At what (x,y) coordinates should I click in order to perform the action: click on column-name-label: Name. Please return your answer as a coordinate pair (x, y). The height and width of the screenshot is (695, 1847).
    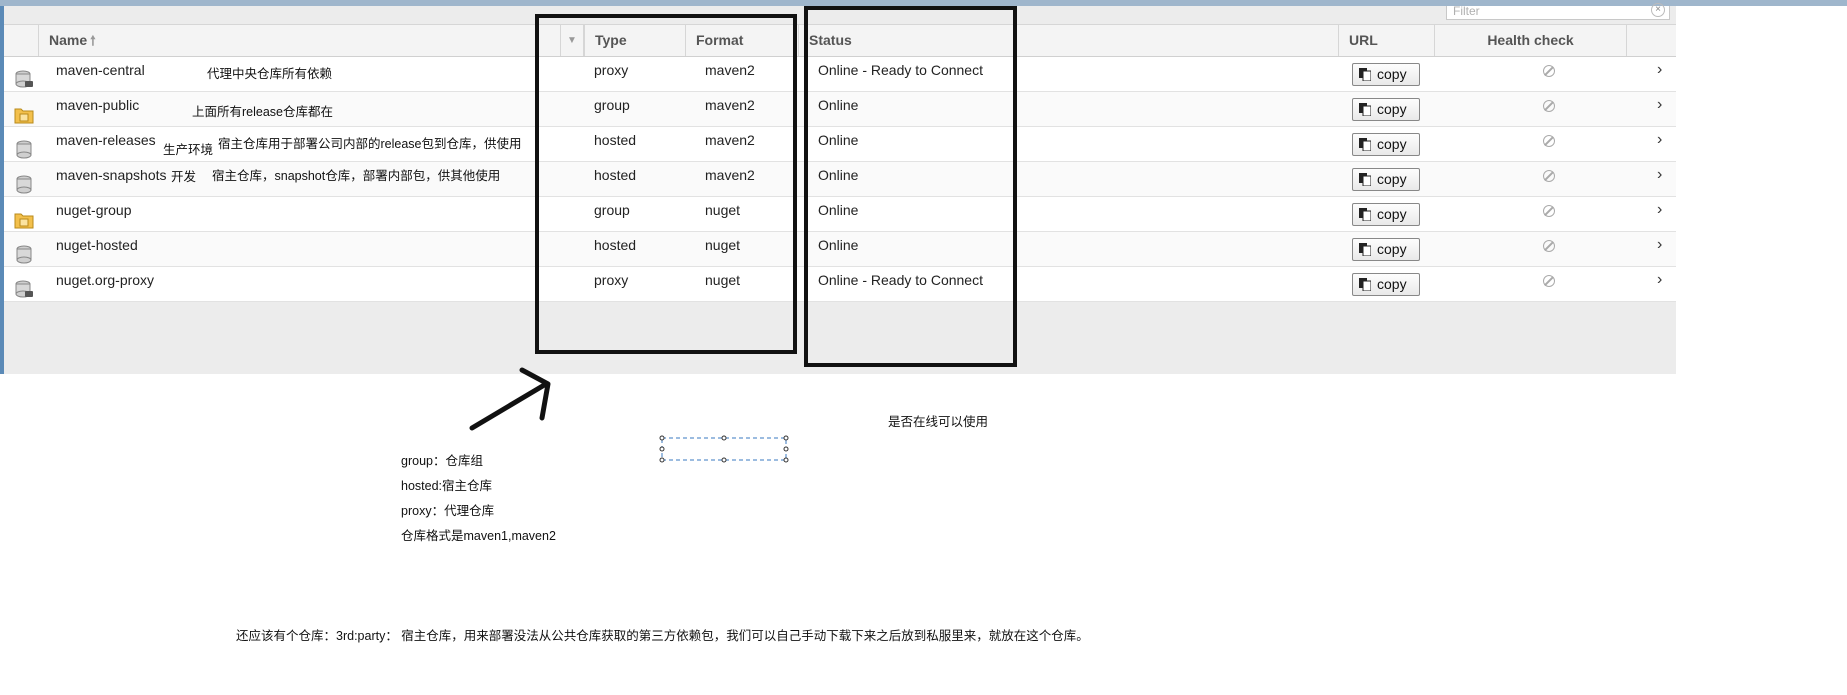
    Looking at the image, I should click on (68, 40).